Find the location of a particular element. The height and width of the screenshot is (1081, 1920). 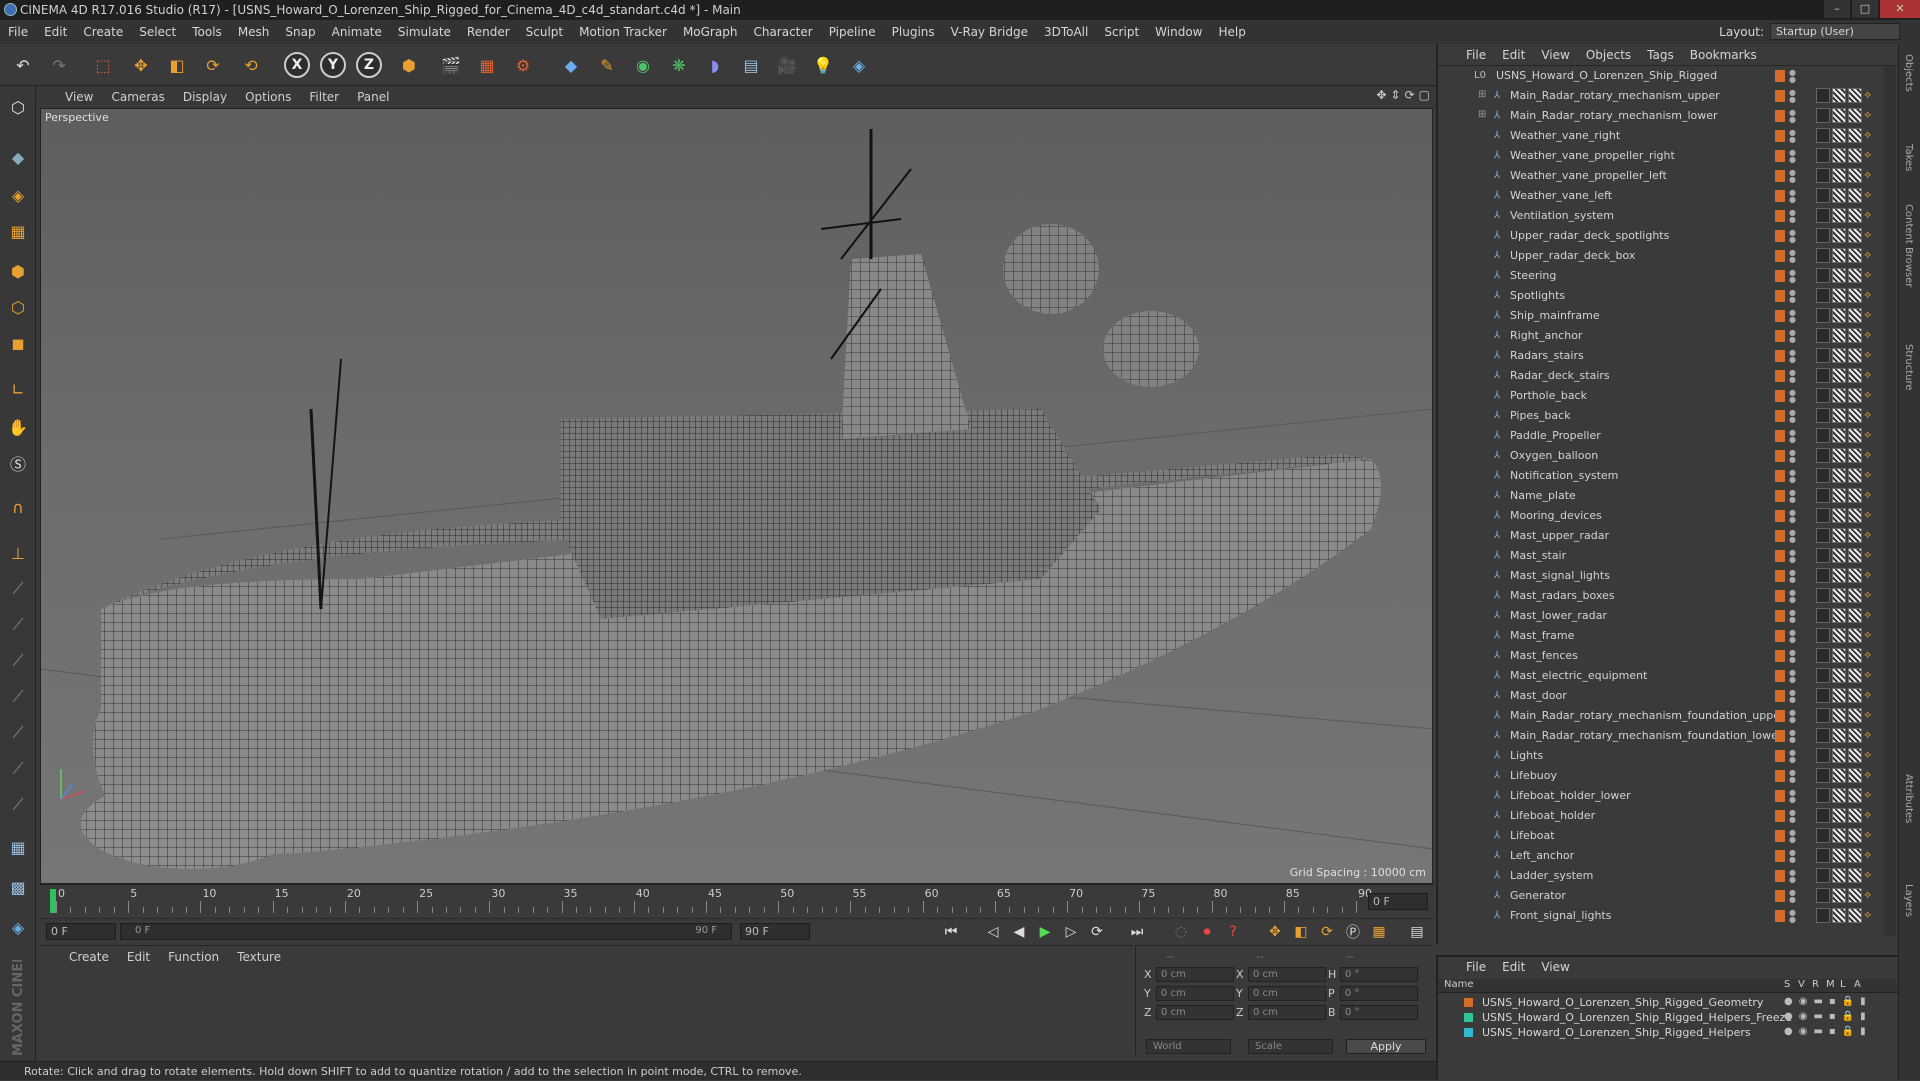

timeline-window-icon: ▤ is located at coordinates (1417, 932).